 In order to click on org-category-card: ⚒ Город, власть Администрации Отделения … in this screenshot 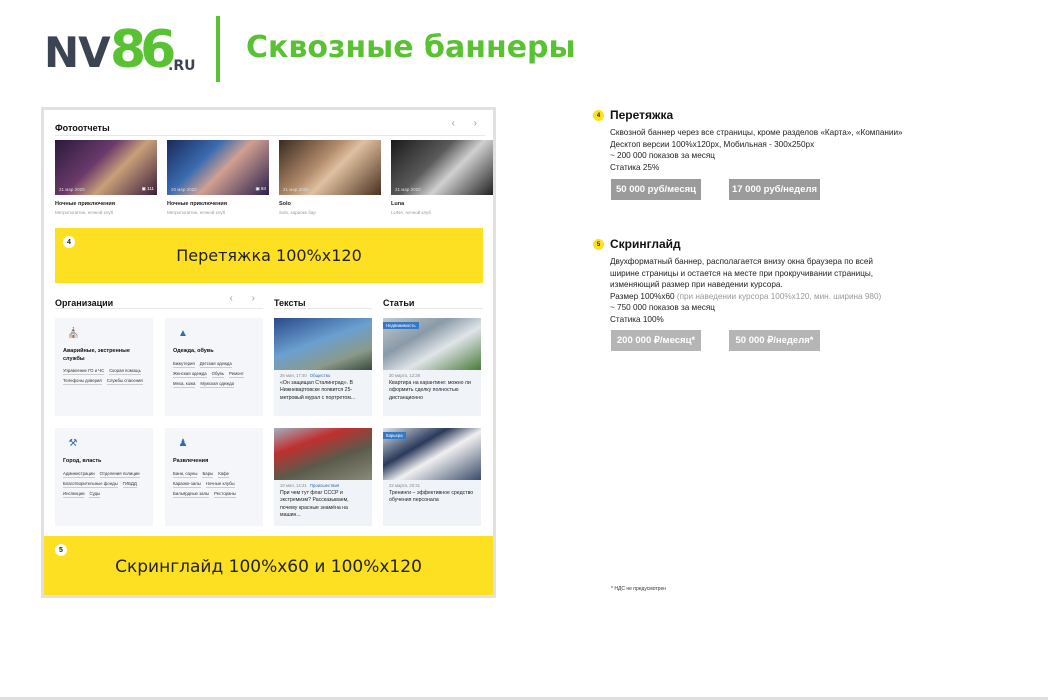, I will do `click(104, 477)`.